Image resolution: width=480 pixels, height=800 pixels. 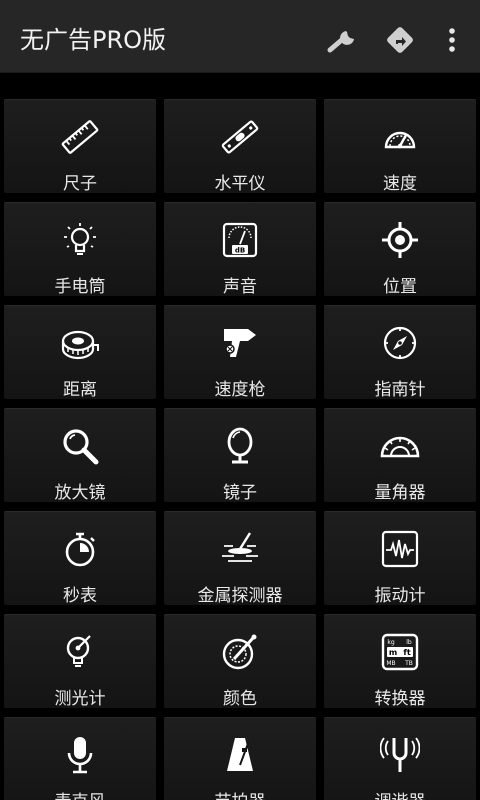 I want to click on tool-label: 转换器, so click(x=400, y=699).